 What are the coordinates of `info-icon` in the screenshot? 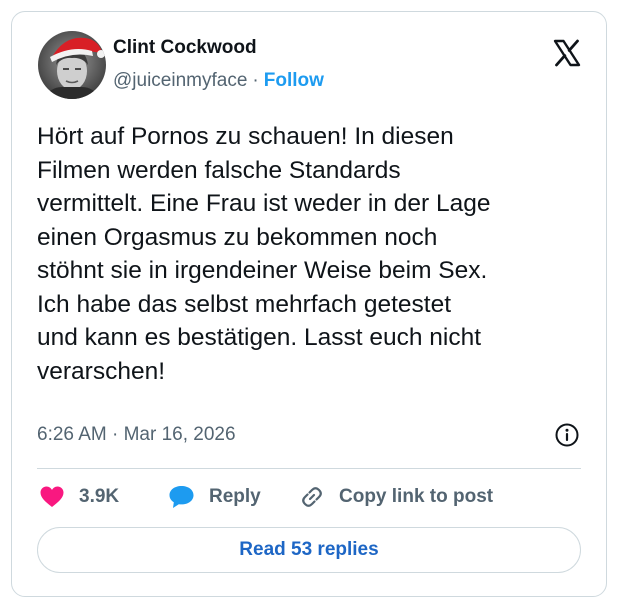 It's located at (567, 435).